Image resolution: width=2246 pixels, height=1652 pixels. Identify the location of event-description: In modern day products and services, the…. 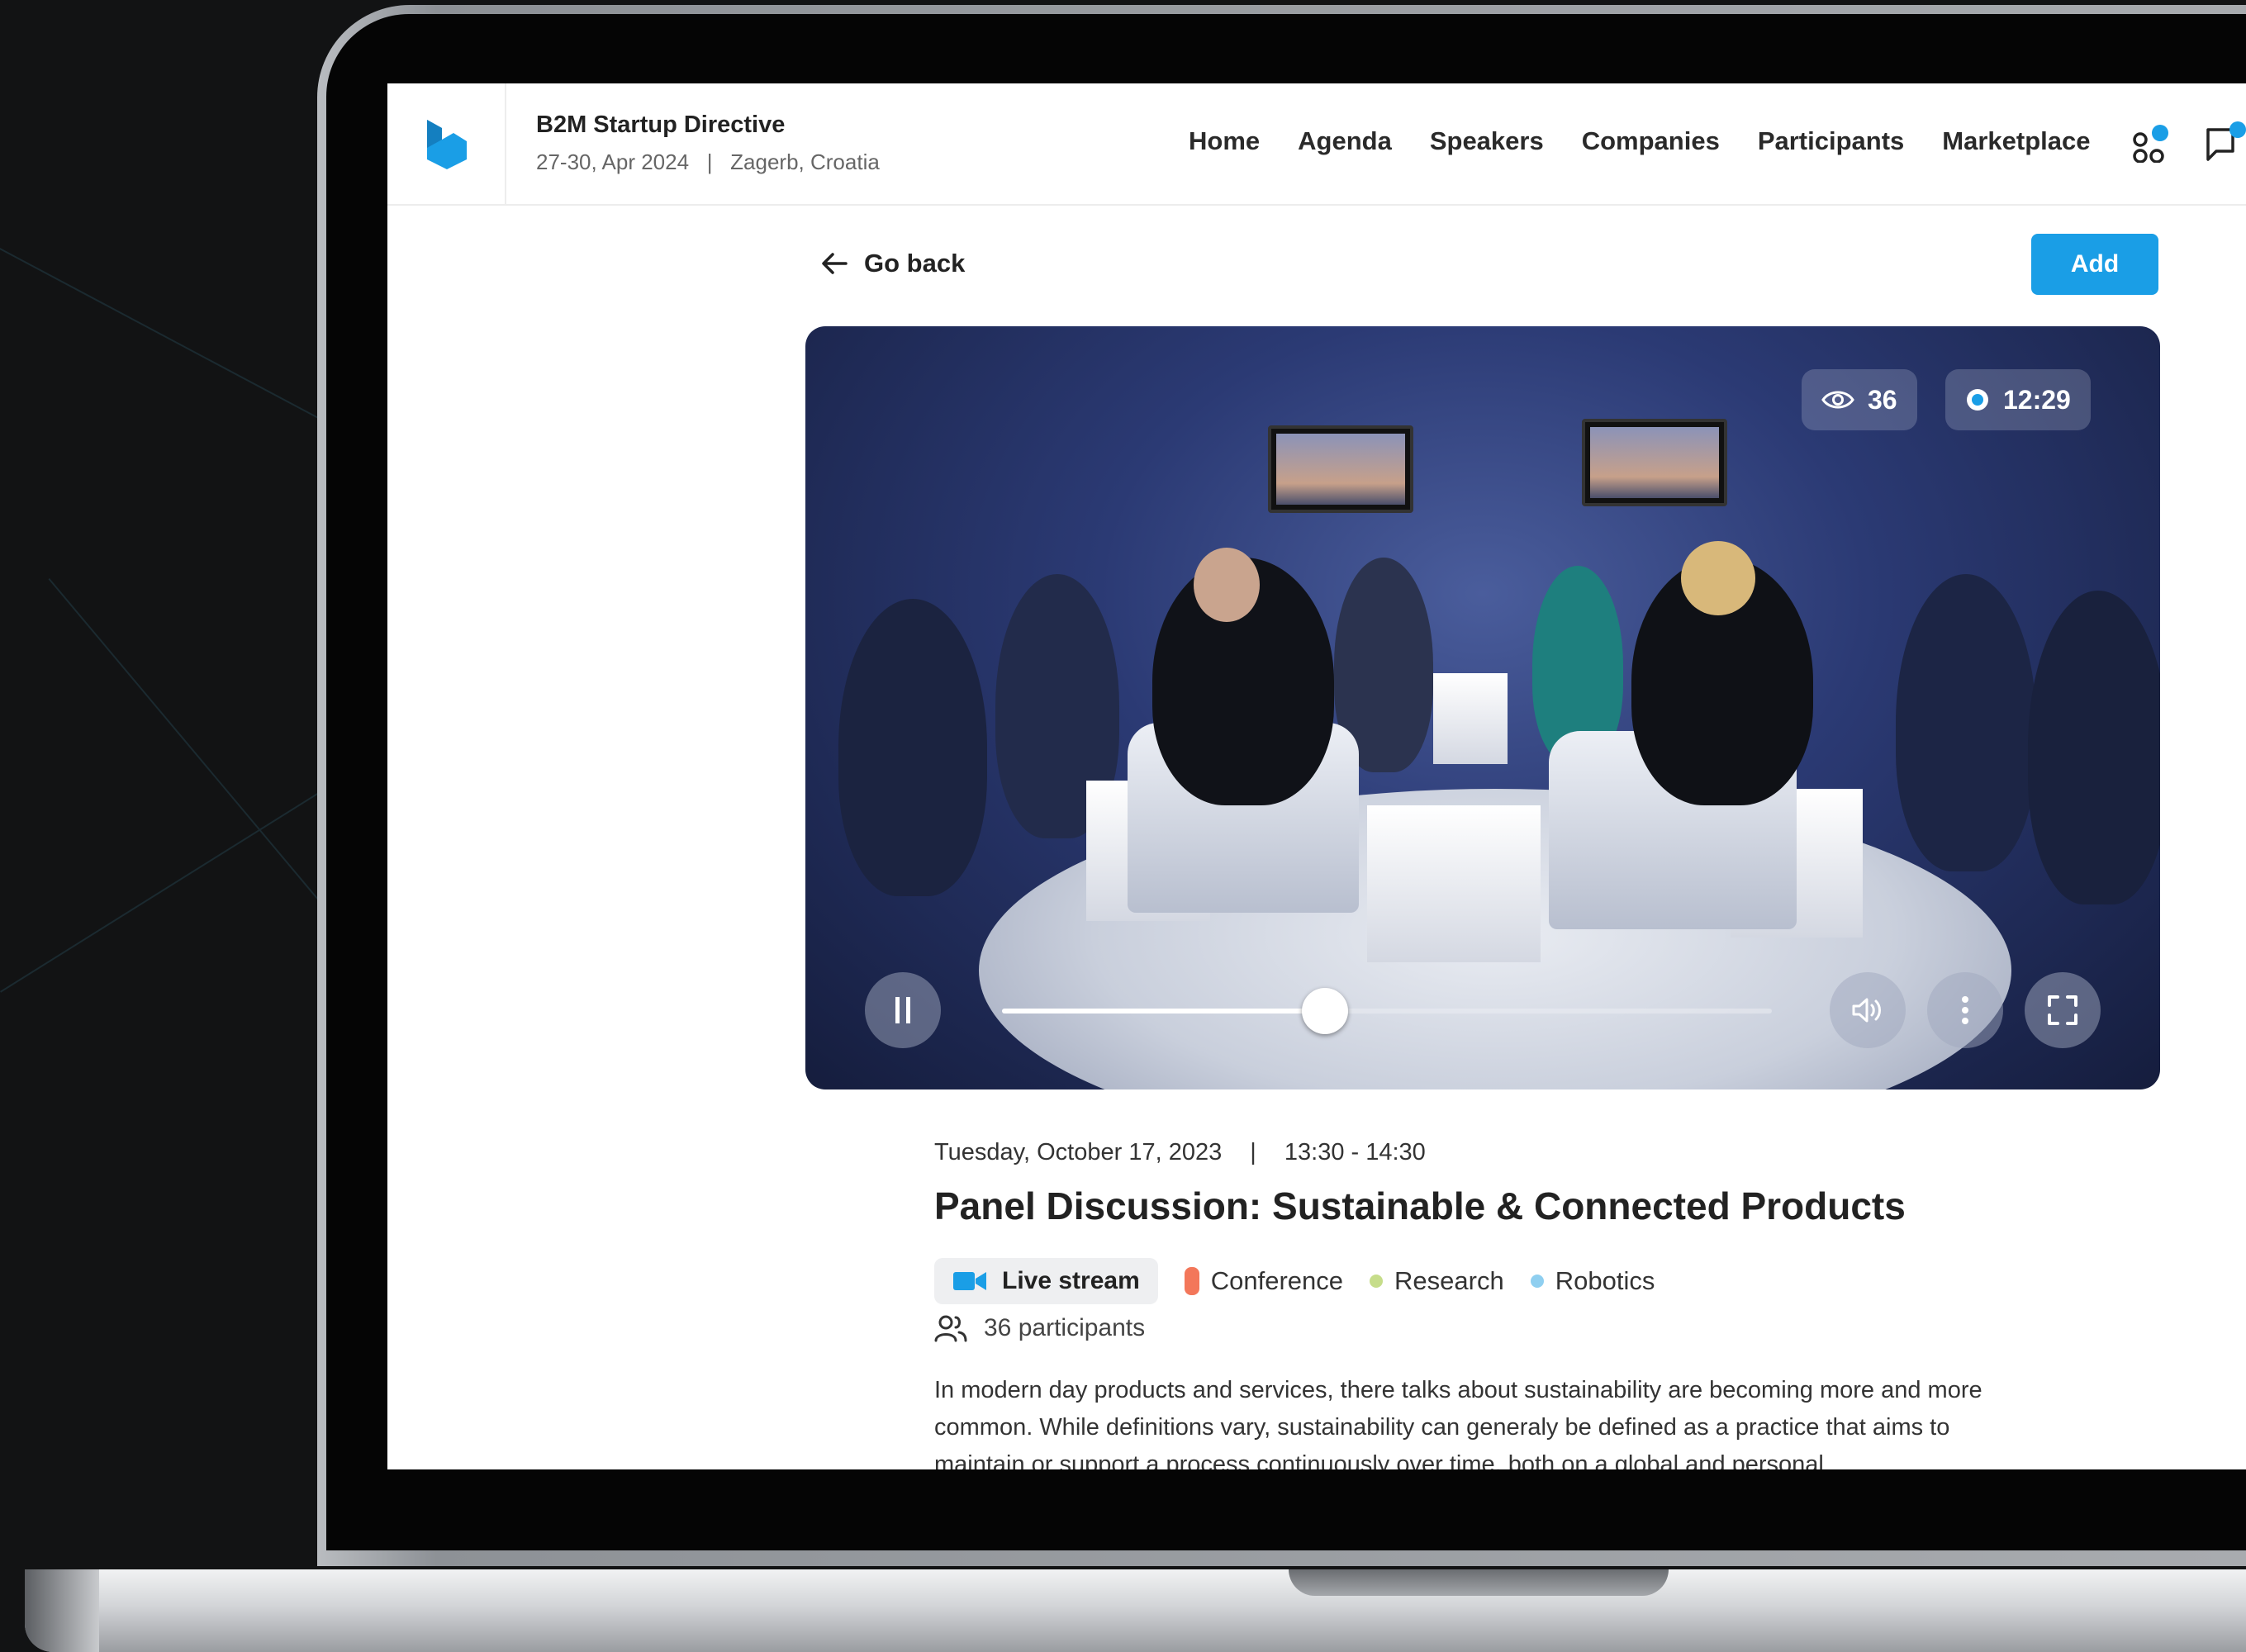
(1458, 1423).